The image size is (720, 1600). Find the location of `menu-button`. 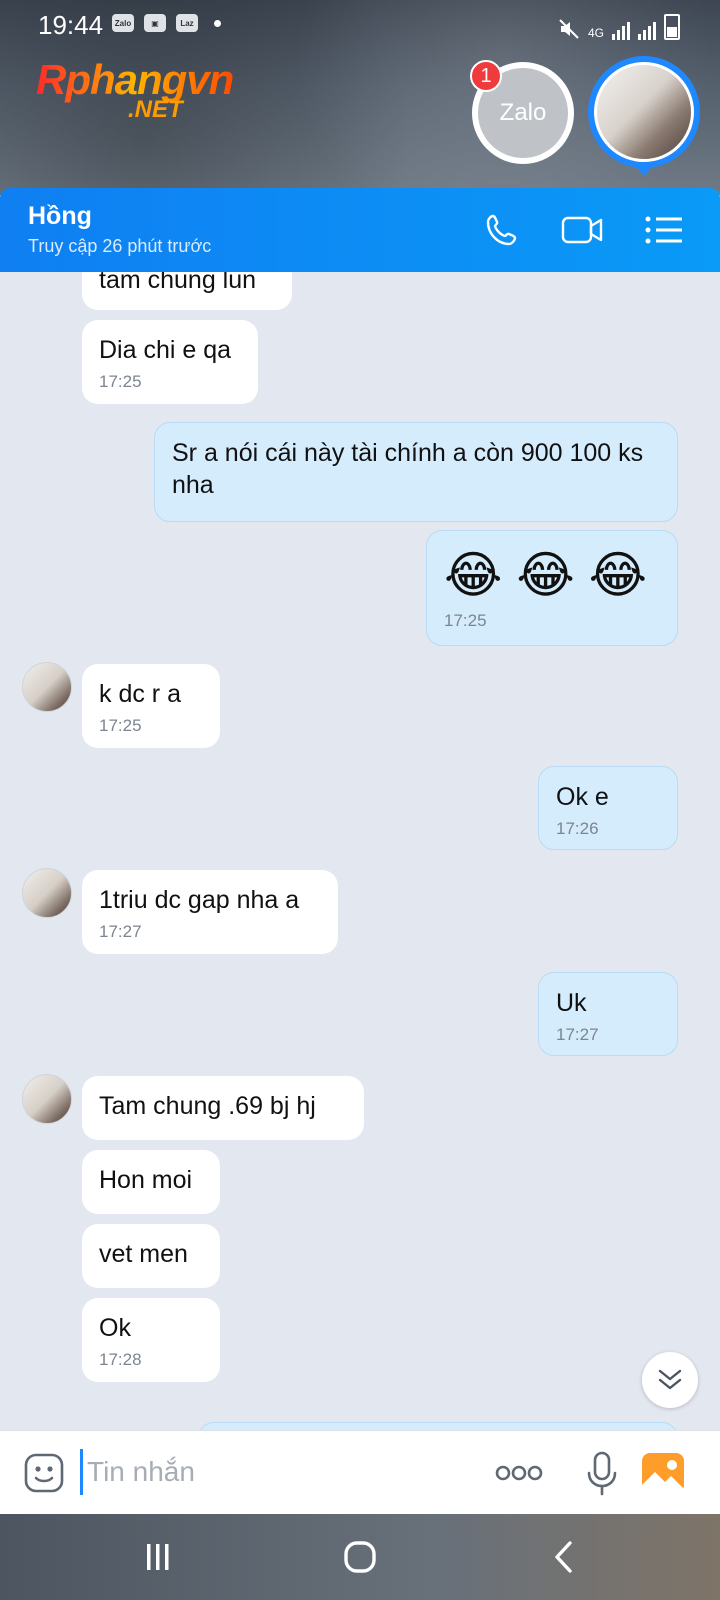

menu-button is located at coordinates (664, 230).